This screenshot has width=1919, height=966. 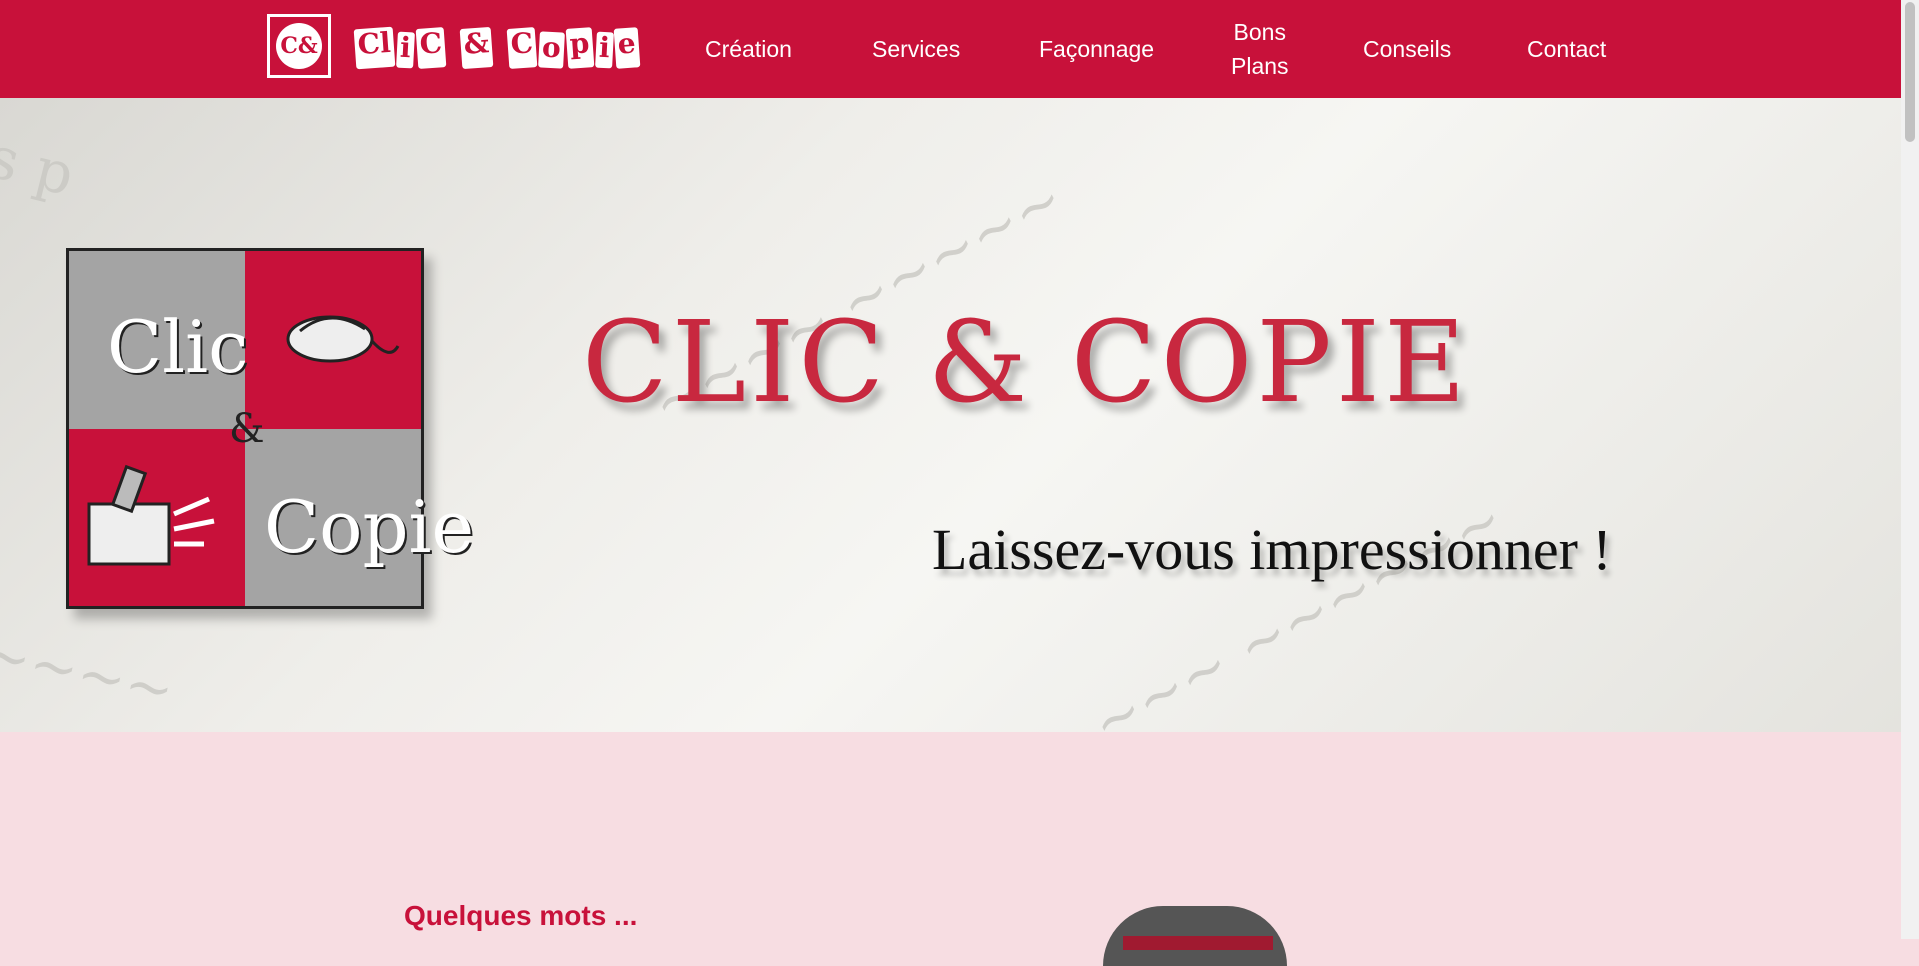 I want to click on logo-ampersand: &, so click(x=247, y=429).